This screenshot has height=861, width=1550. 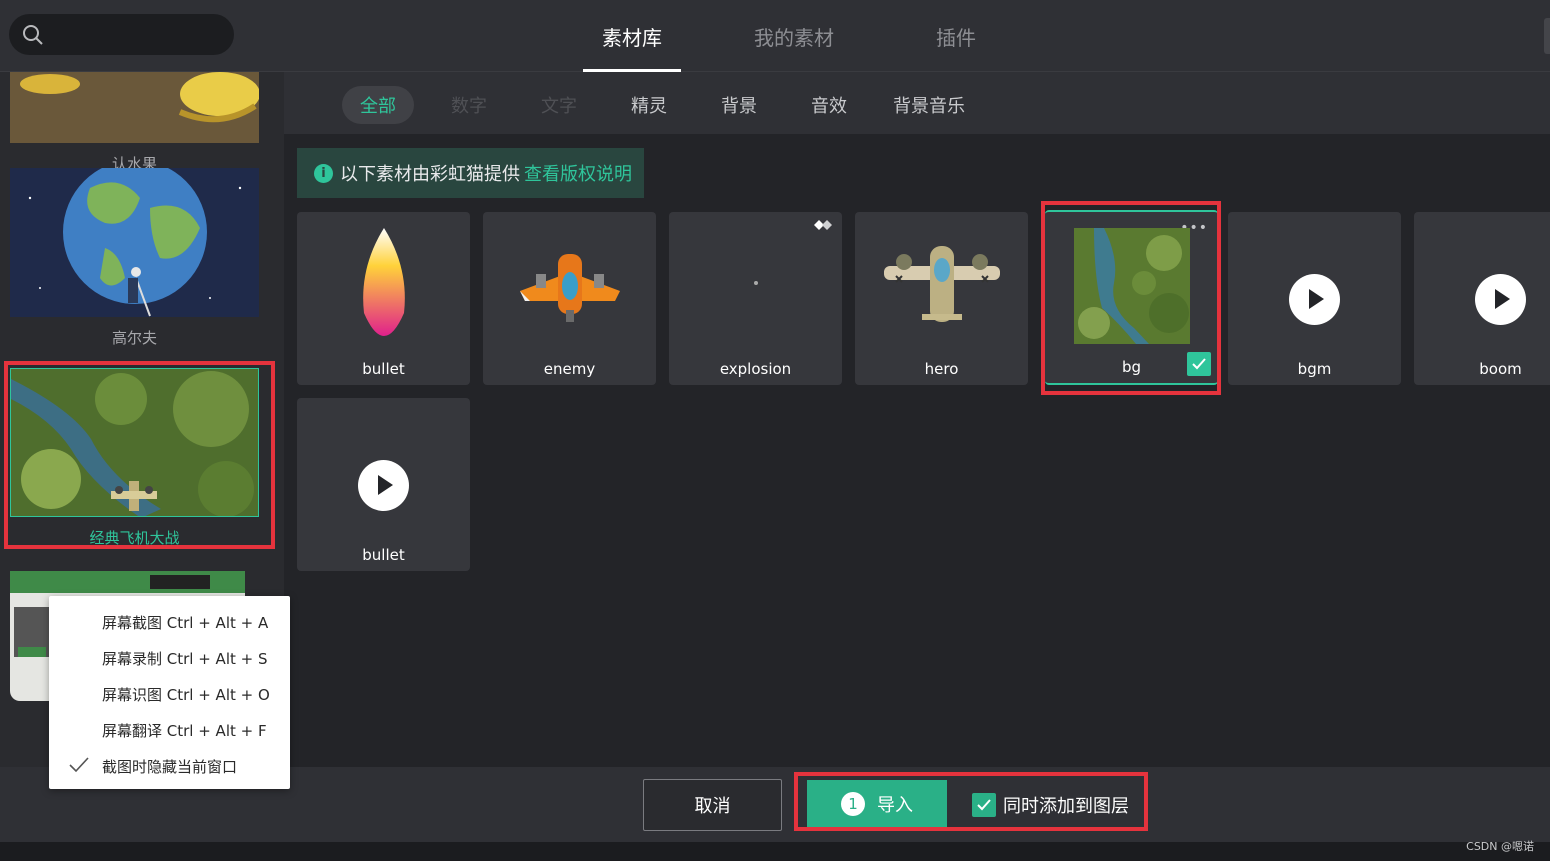 I want to click on search-input, so click(x=121, y=34).